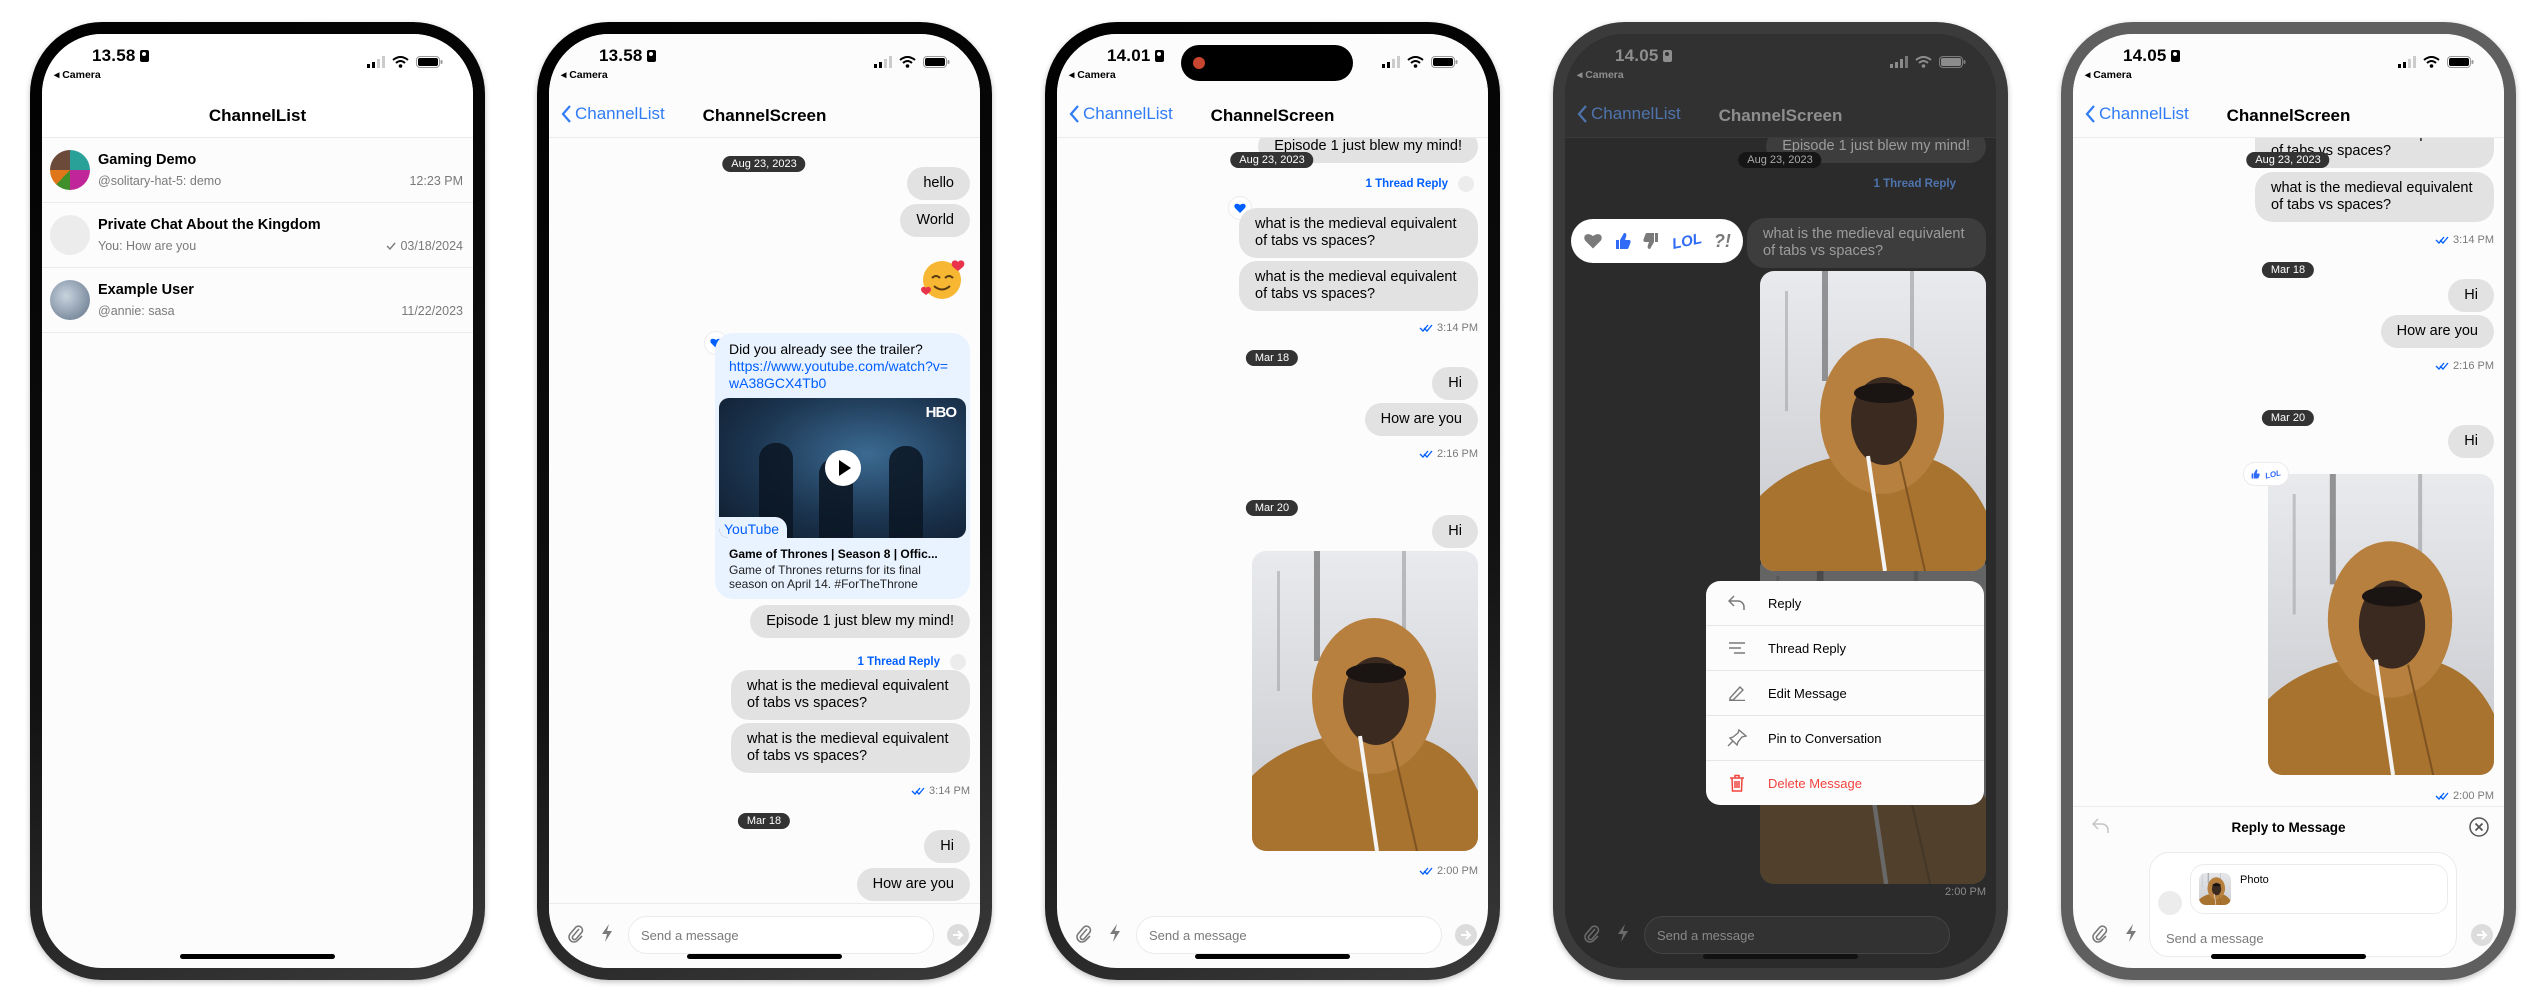 Image resolution: width=2543 pixels, height=1005 pixels. What do you see at coordinates (1623, 241) in the screenshot?
I see `thumbs-up-icon` at bounding box center [1623, 241].